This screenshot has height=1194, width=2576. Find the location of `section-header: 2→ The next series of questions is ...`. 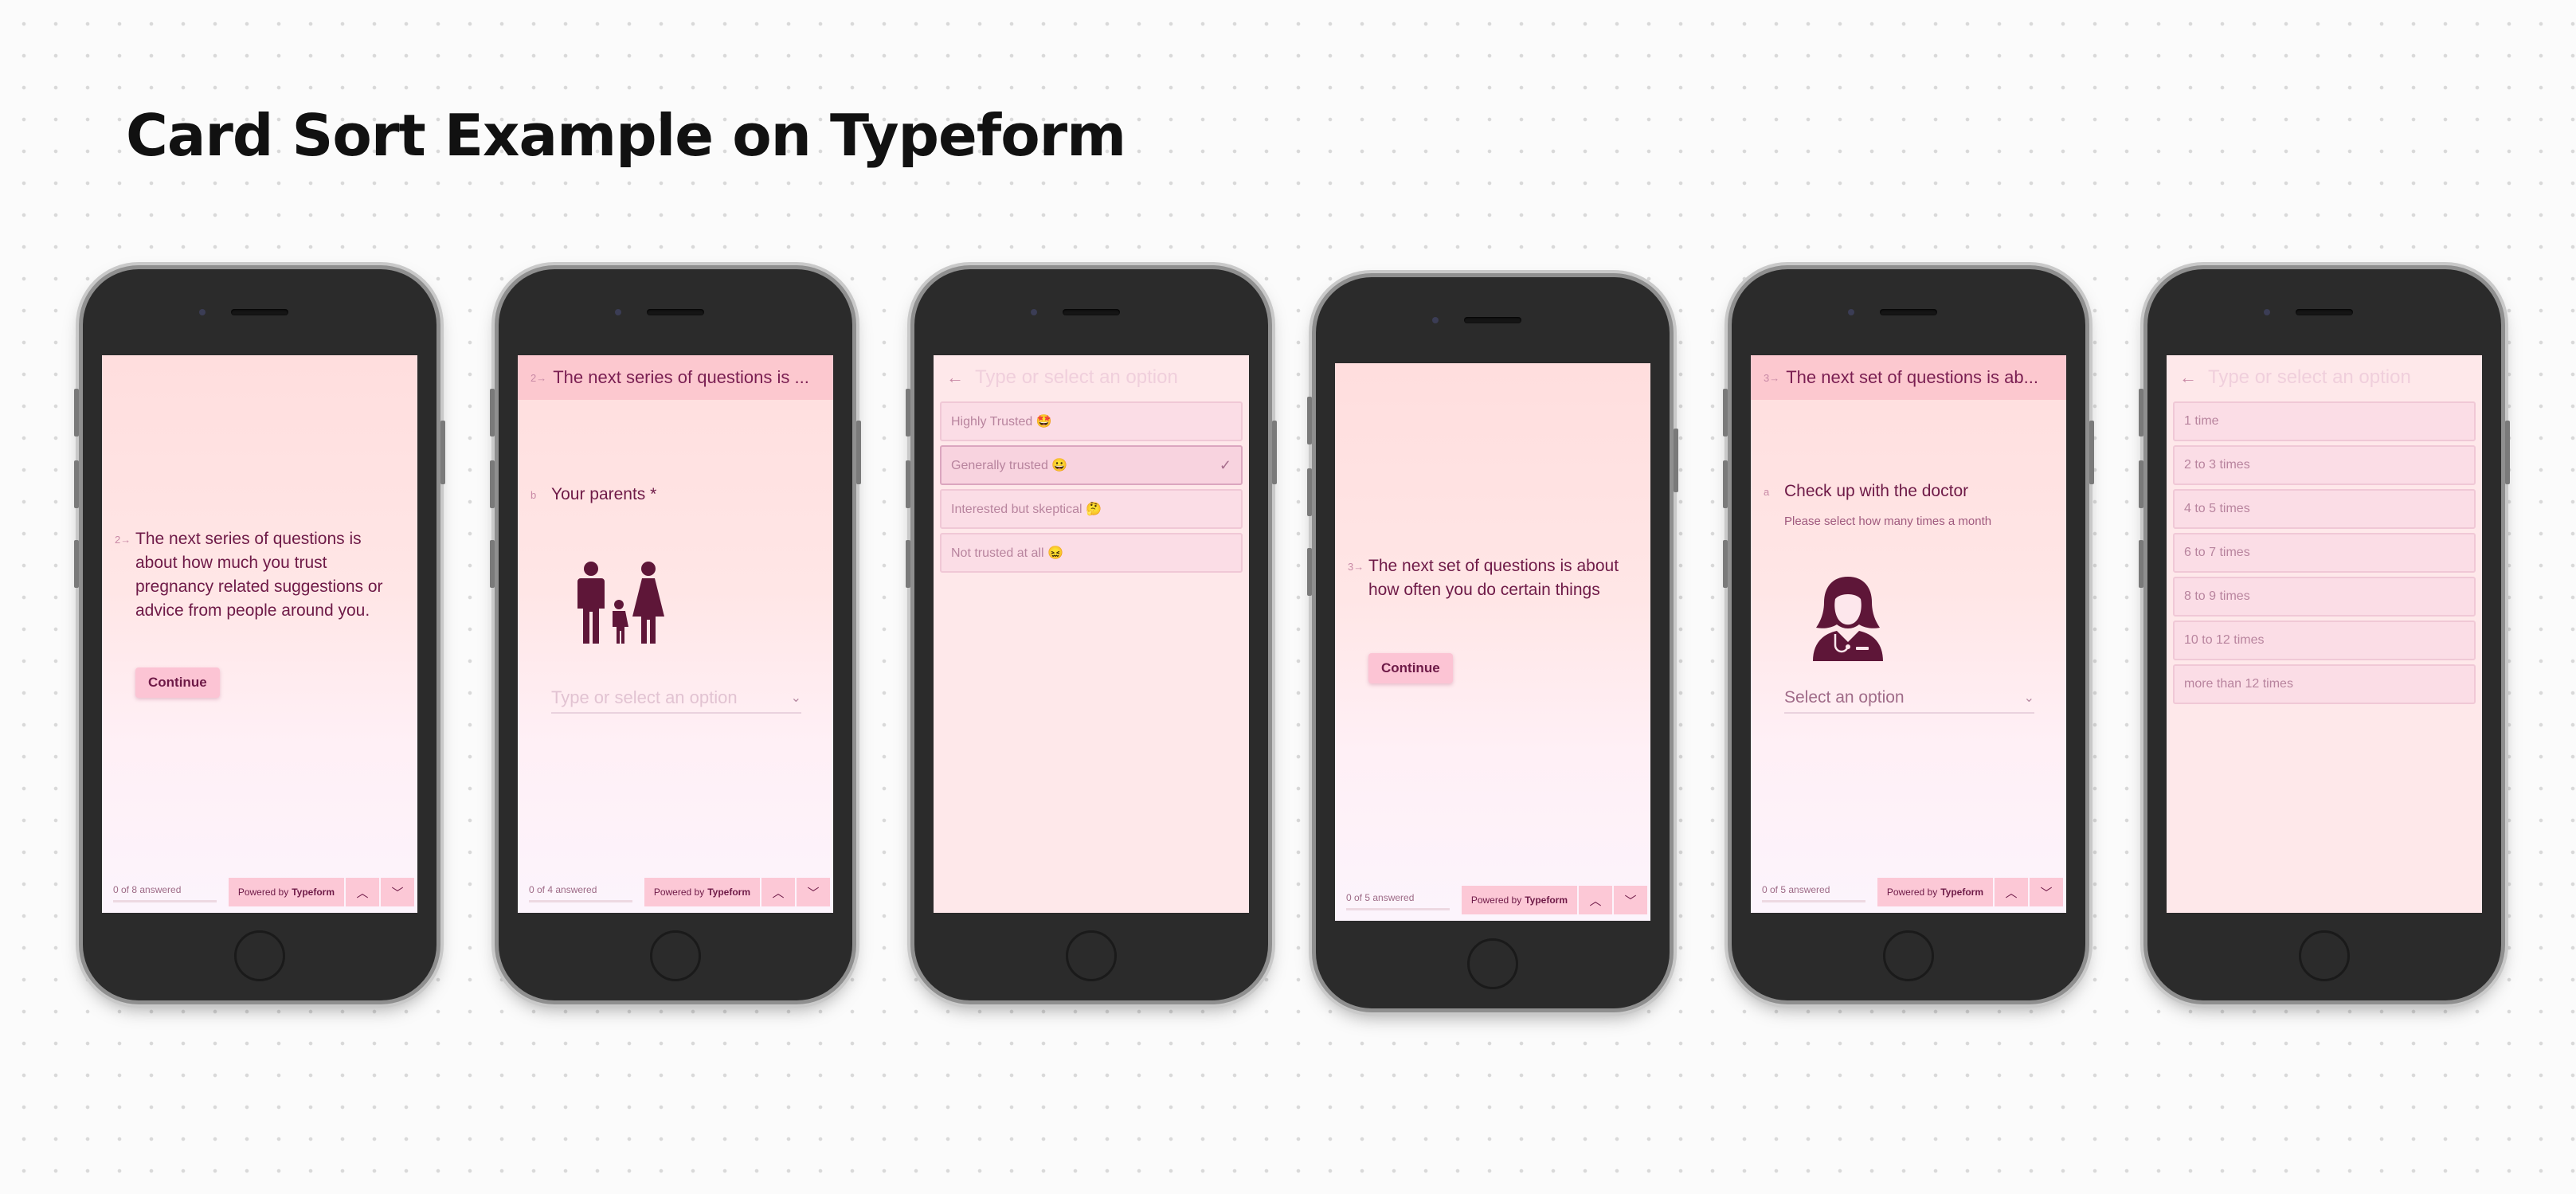

section-header: 2→ The next series of questions is ... is located at coordinates (675, 377).